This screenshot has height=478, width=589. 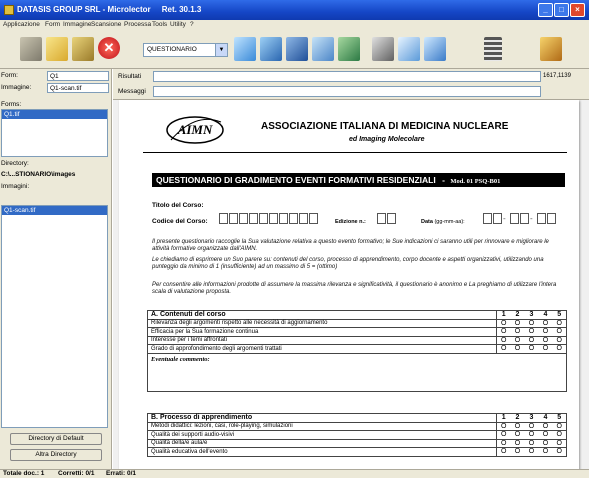 I want to click on computer-icon, so click(x=297, y=49).